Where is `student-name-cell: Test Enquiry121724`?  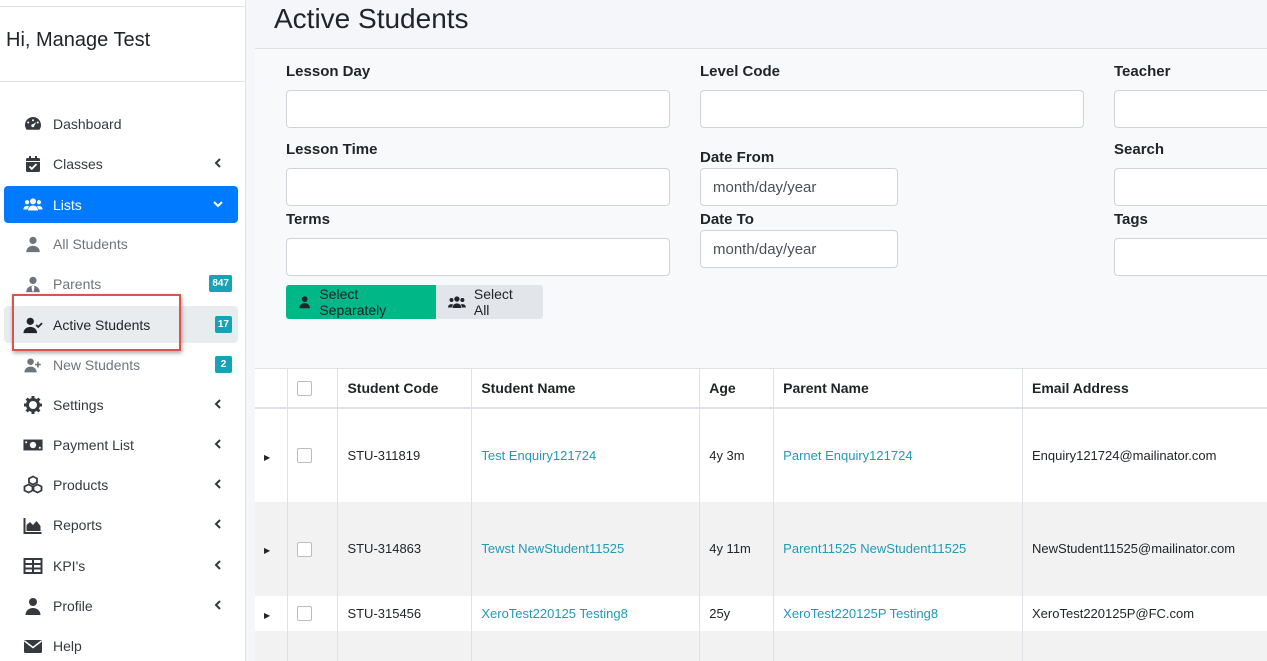
student-name-cell: Test Enquiry121724 is located at coordinates (586, 454).